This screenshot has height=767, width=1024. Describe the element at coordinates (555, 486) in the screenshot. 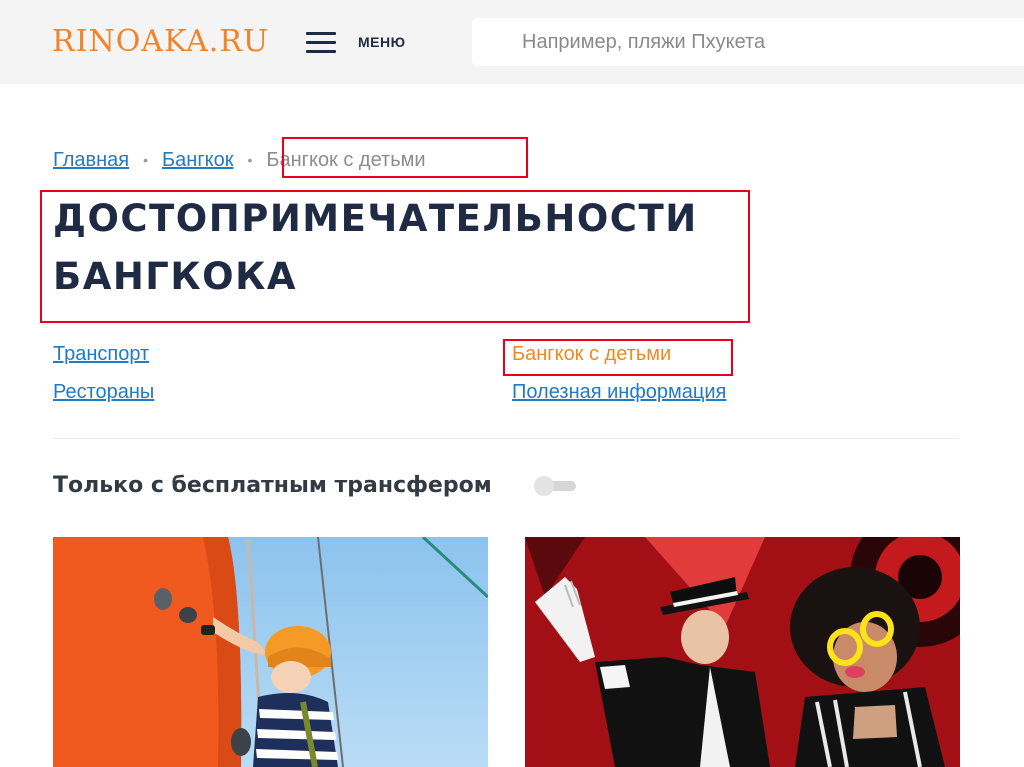

I see `free-transfer-toggle` at that location.